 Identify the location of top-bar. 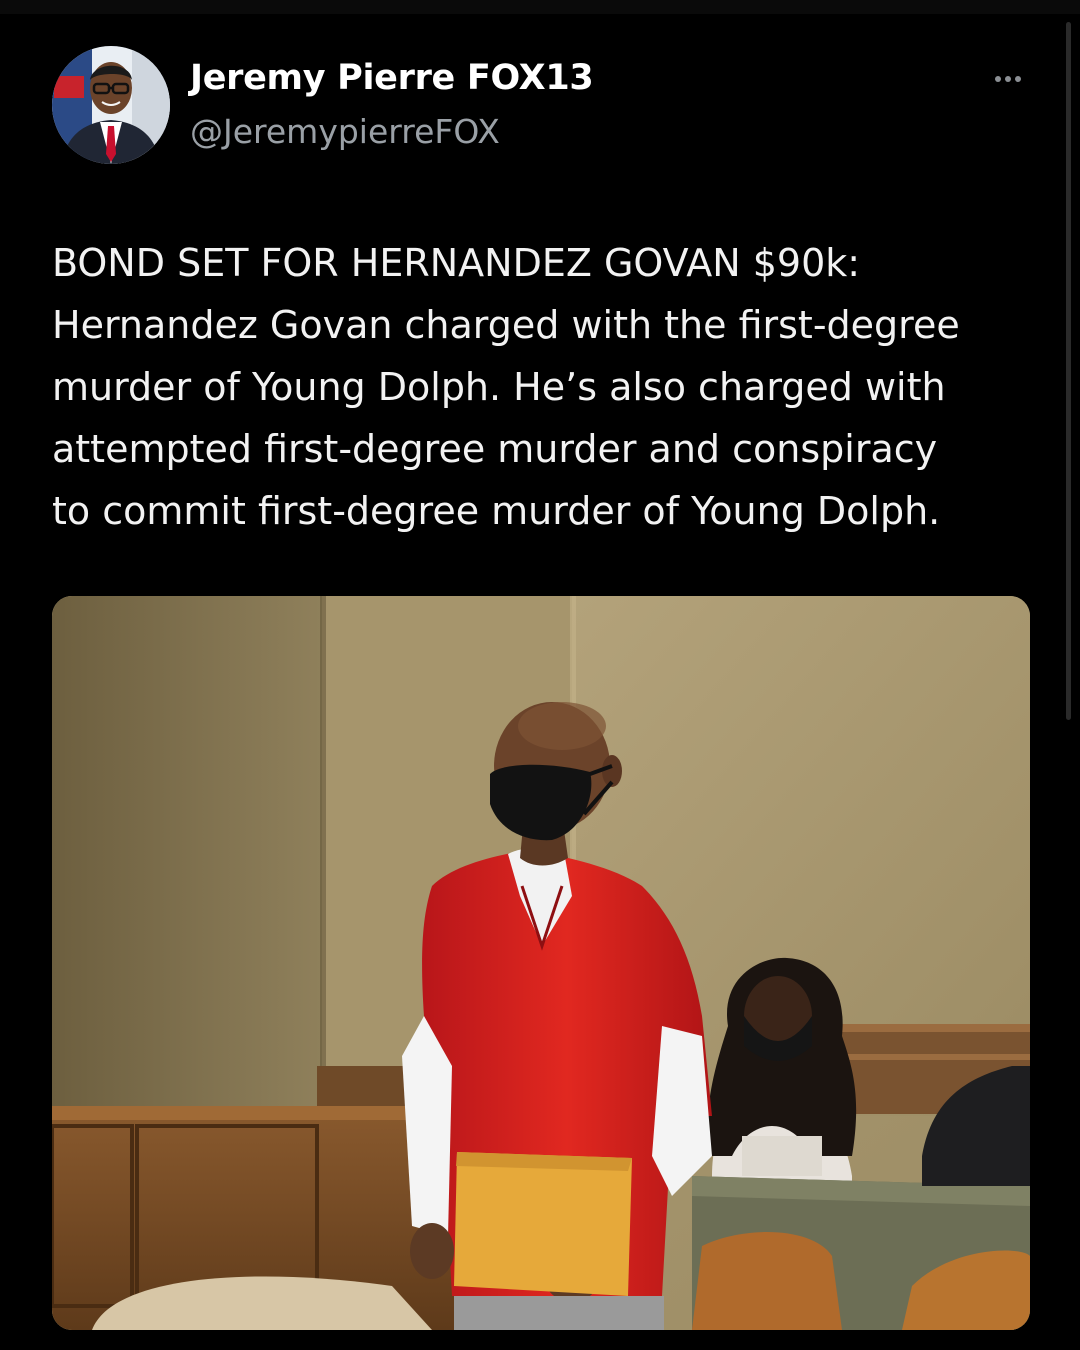
(540, 7).